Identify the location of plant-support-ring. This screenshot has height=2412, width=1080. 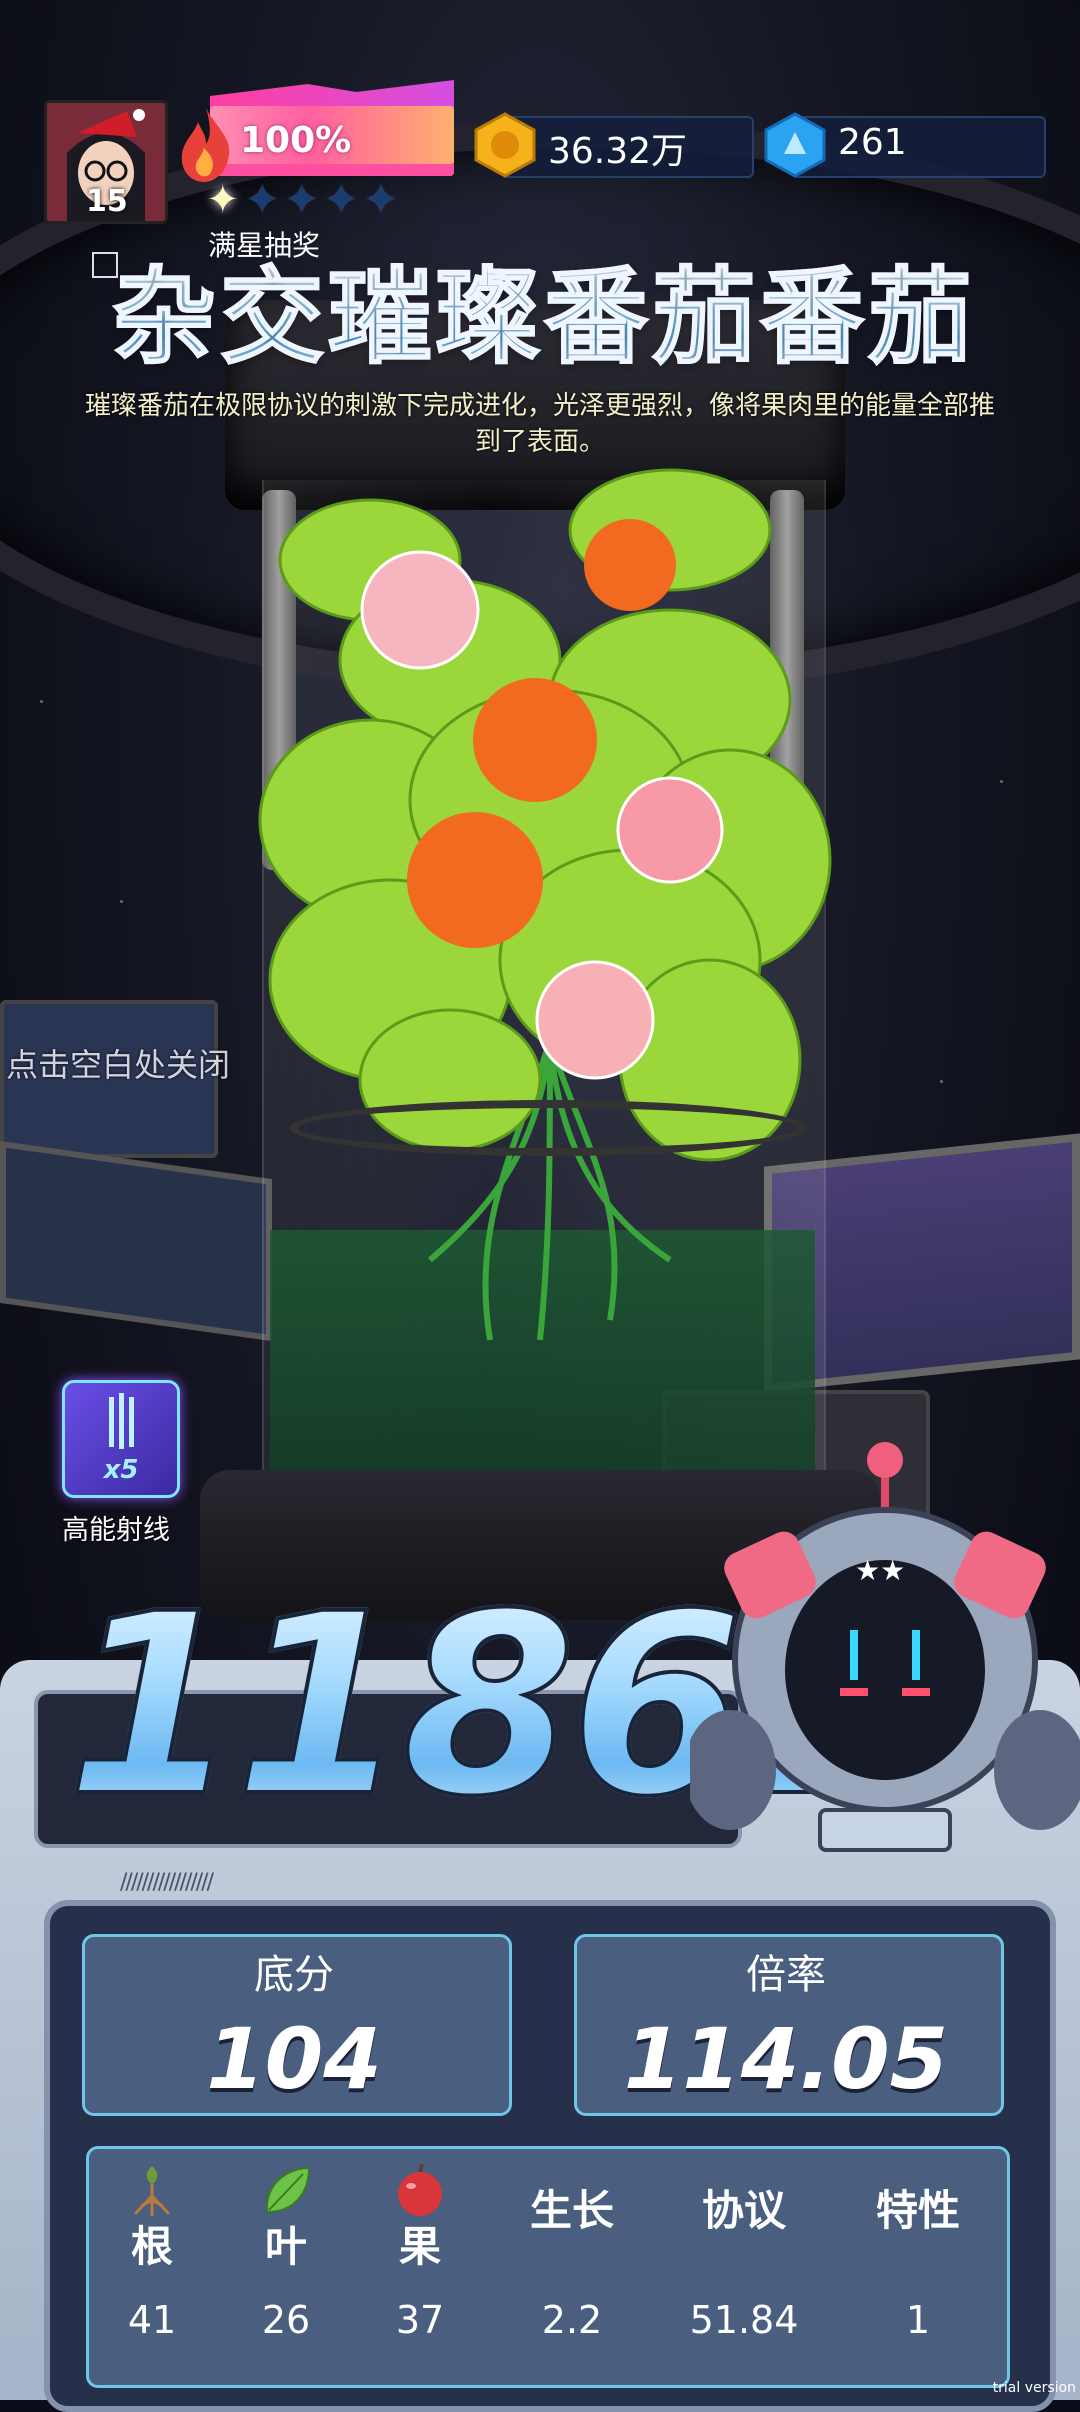
(548, 1128).